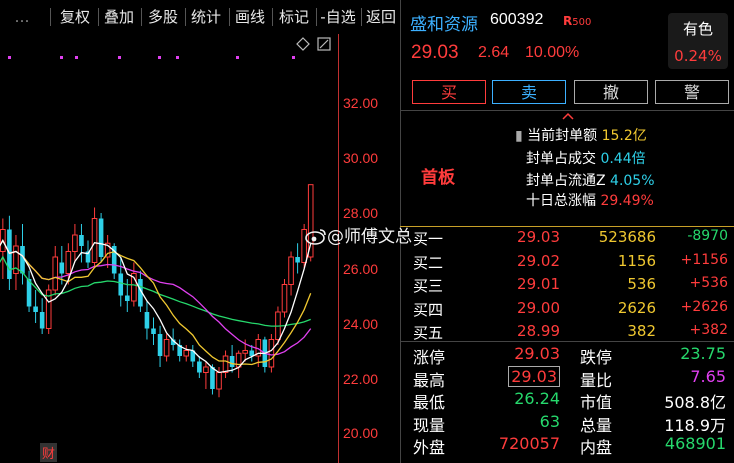 The height and width of the screenshot is (463, 734). What do you see at coordinates (438, 178) in the screenshot?
I see `first-board-badge: 首板` at bounding box center [438, 178].